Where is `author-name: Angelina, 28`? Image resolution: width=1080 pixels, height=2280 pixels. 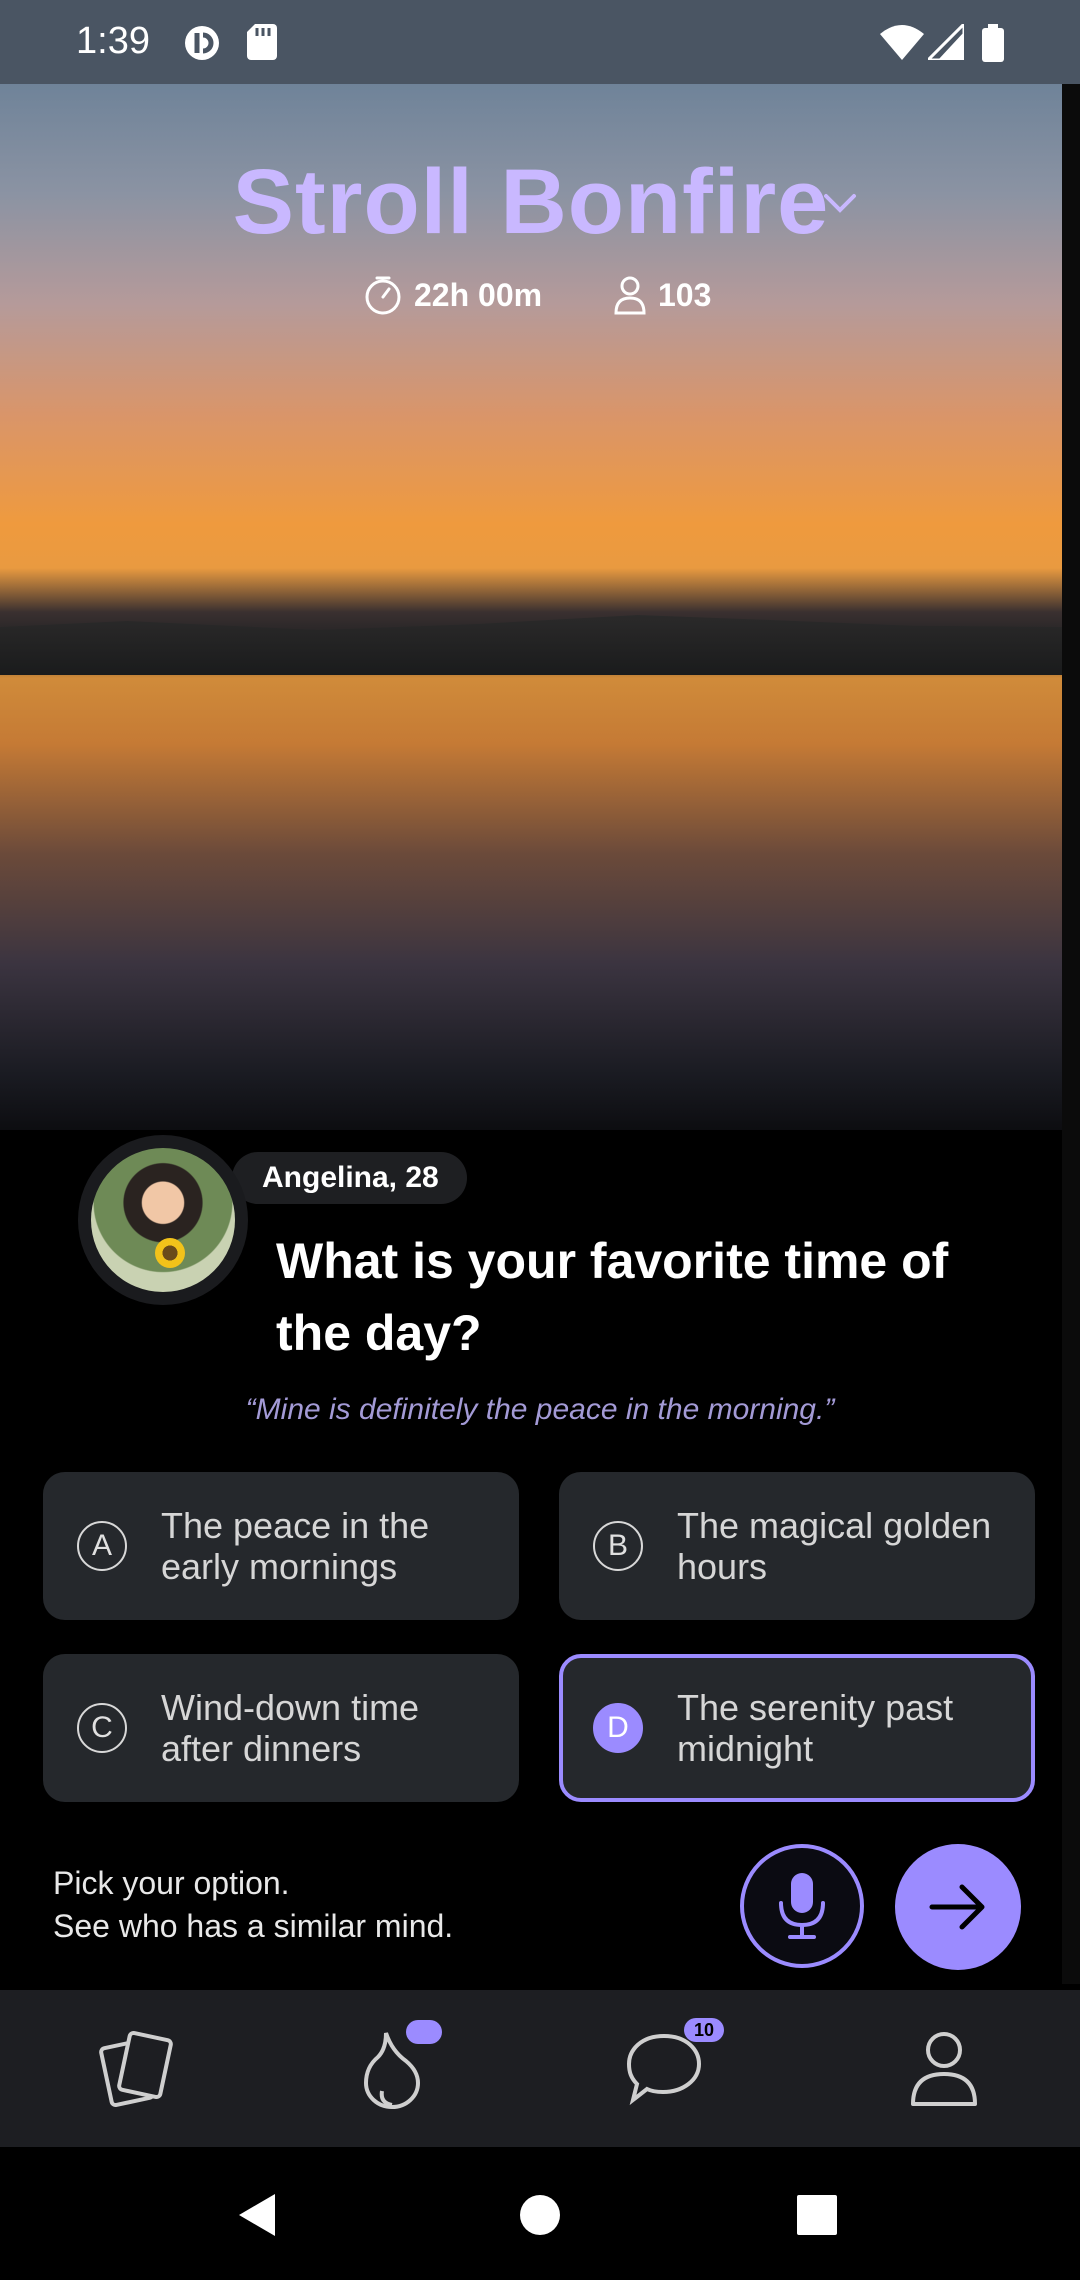 author-name: Angelina, 28 is located at coordinates (350, 1177).